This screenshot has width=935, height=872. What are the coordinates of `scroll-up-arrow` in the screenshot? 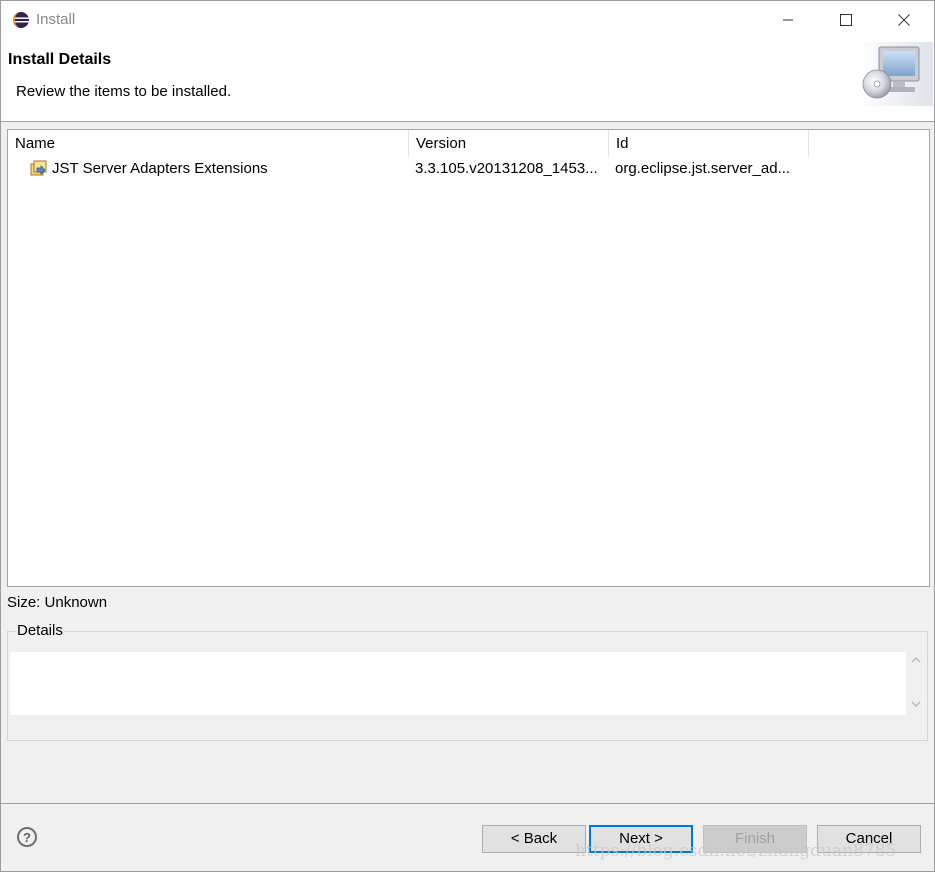 It's located at (916, 661).